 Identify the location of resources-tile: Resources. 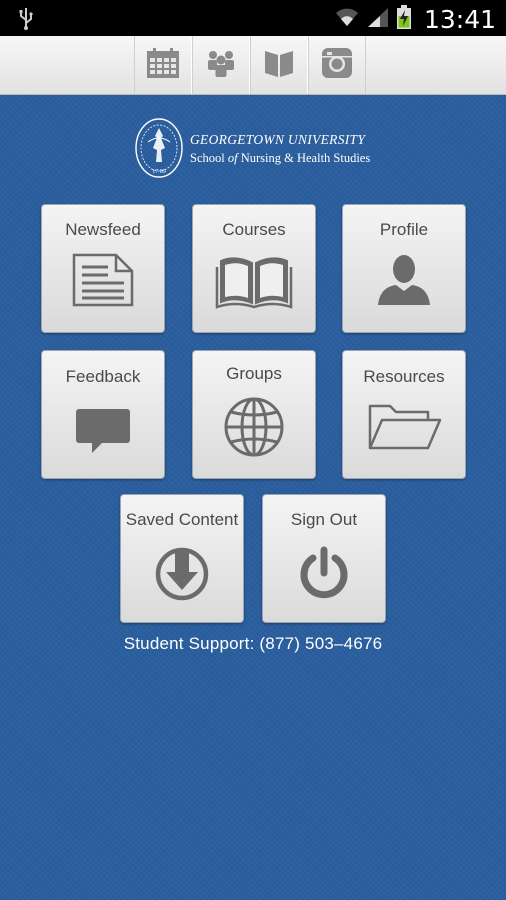
(404, 414).